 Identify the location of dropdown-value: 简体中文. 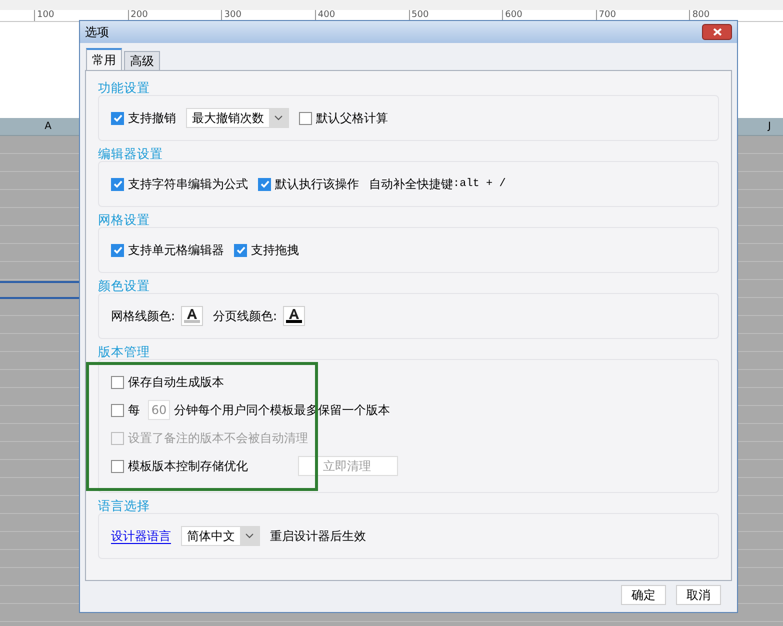
(211, 536).